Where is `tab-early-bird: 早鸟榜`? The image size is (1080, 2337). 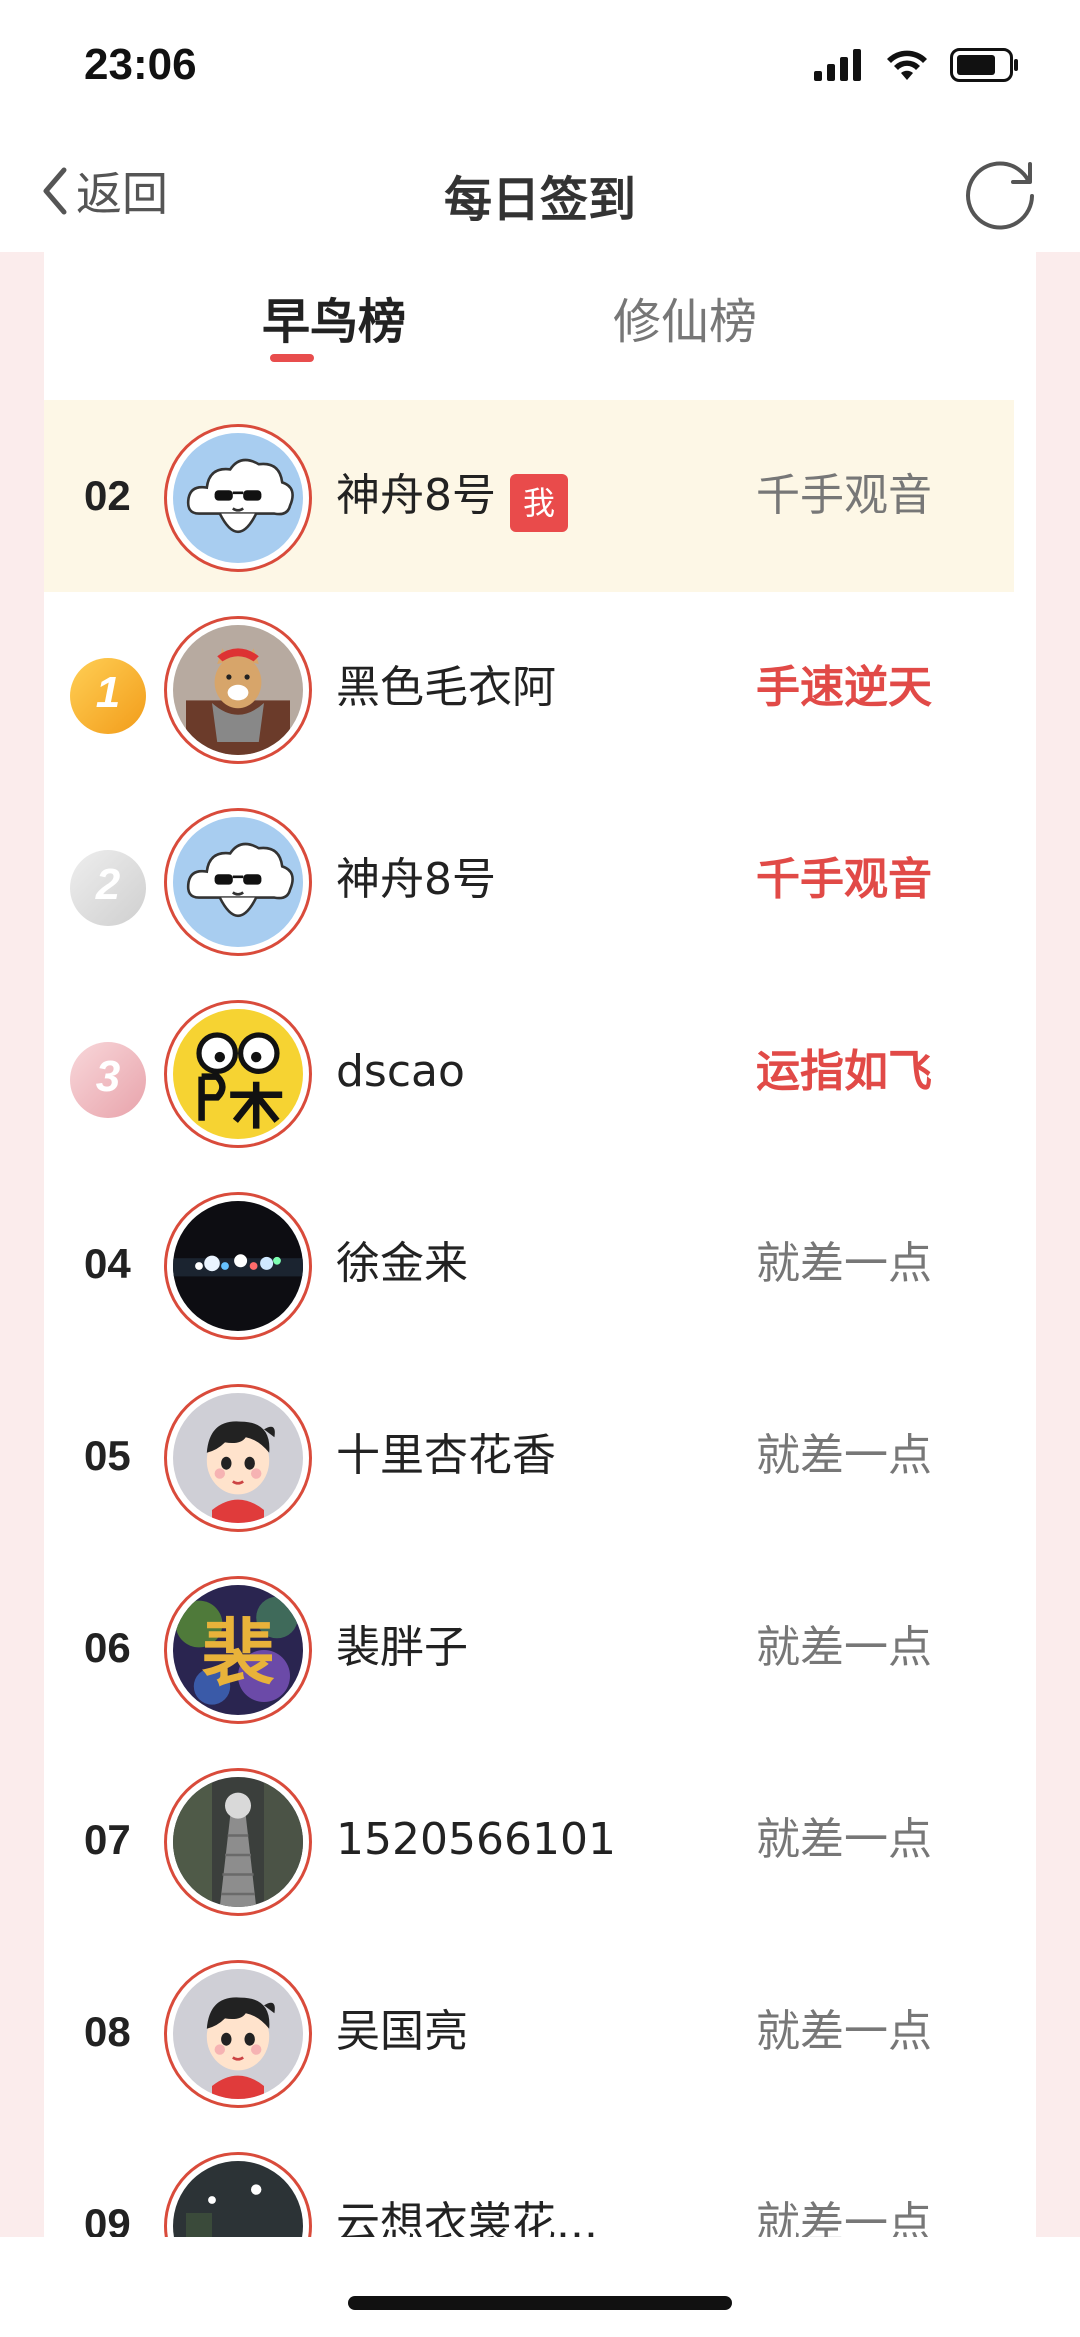
tab-early-bird: 早鸟榜 is located at coordinates (334, 317).